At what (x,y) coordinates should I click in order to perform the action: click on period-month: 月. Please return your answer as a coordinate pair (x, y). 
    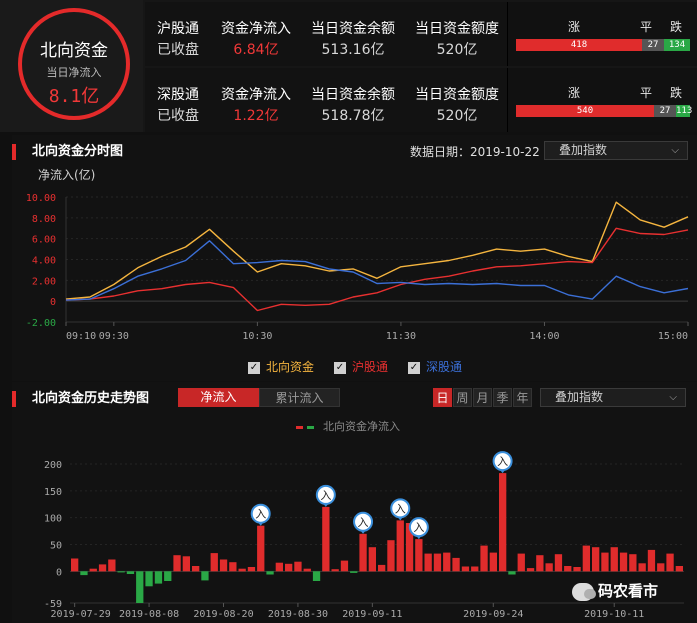
    Looking at the image, I should click on (482, 397).